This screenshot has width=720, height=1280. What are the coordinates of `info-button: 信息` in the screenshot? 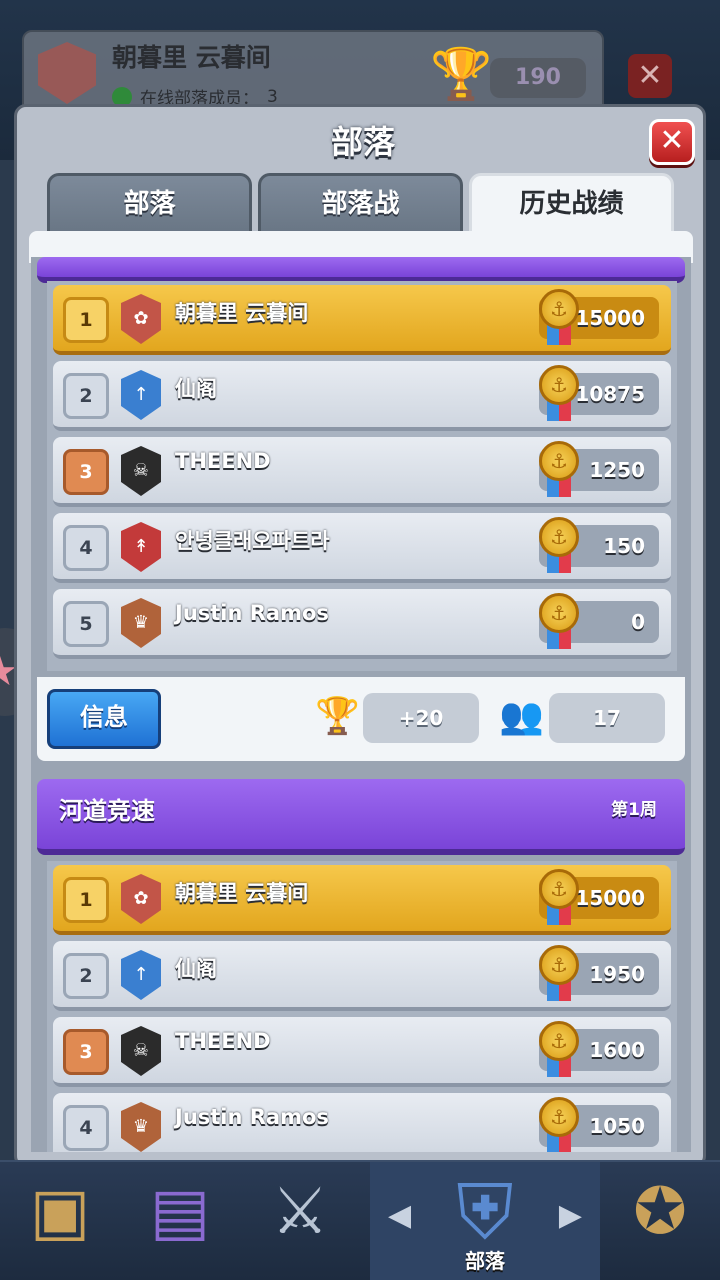 It's located at (104, 719).